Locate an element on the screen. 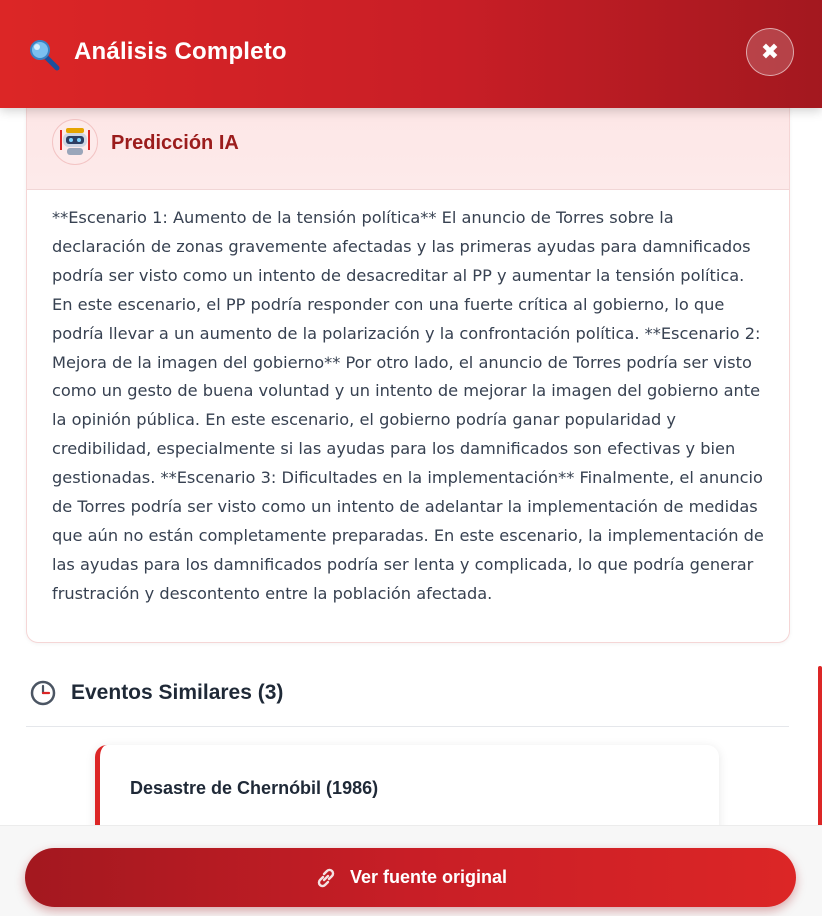 The image size is (822, 916). view-source-label: Ver fuente original is located at coordinates (428, 877).